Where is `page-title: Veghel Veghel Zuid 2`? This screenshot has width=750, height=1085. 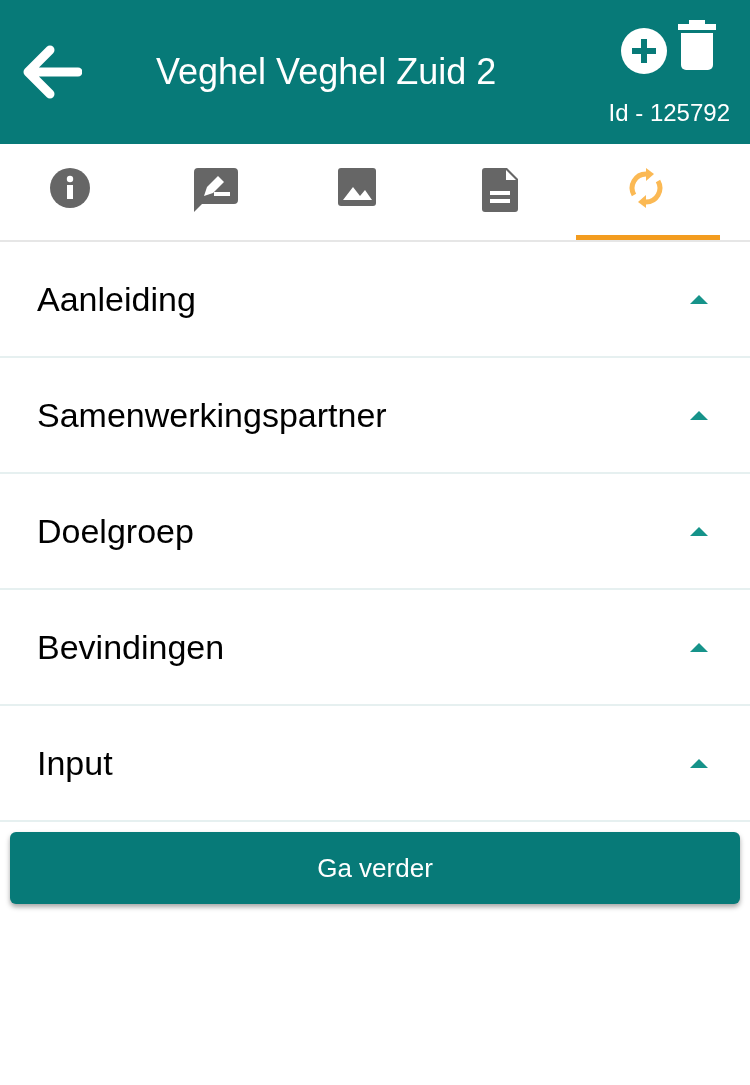 page-title: Veghel Veghel Zuid 2 is located at coordinates (326, 72).